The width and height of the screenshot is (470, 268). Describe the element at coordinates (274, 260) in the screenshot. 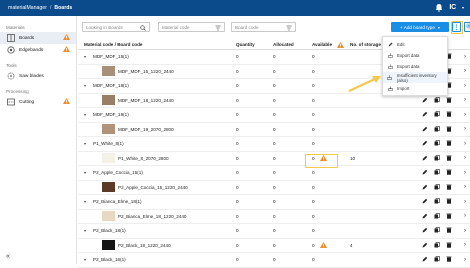

I see `table-group-row: ▾P2_Black_16(1)000›` at that location.